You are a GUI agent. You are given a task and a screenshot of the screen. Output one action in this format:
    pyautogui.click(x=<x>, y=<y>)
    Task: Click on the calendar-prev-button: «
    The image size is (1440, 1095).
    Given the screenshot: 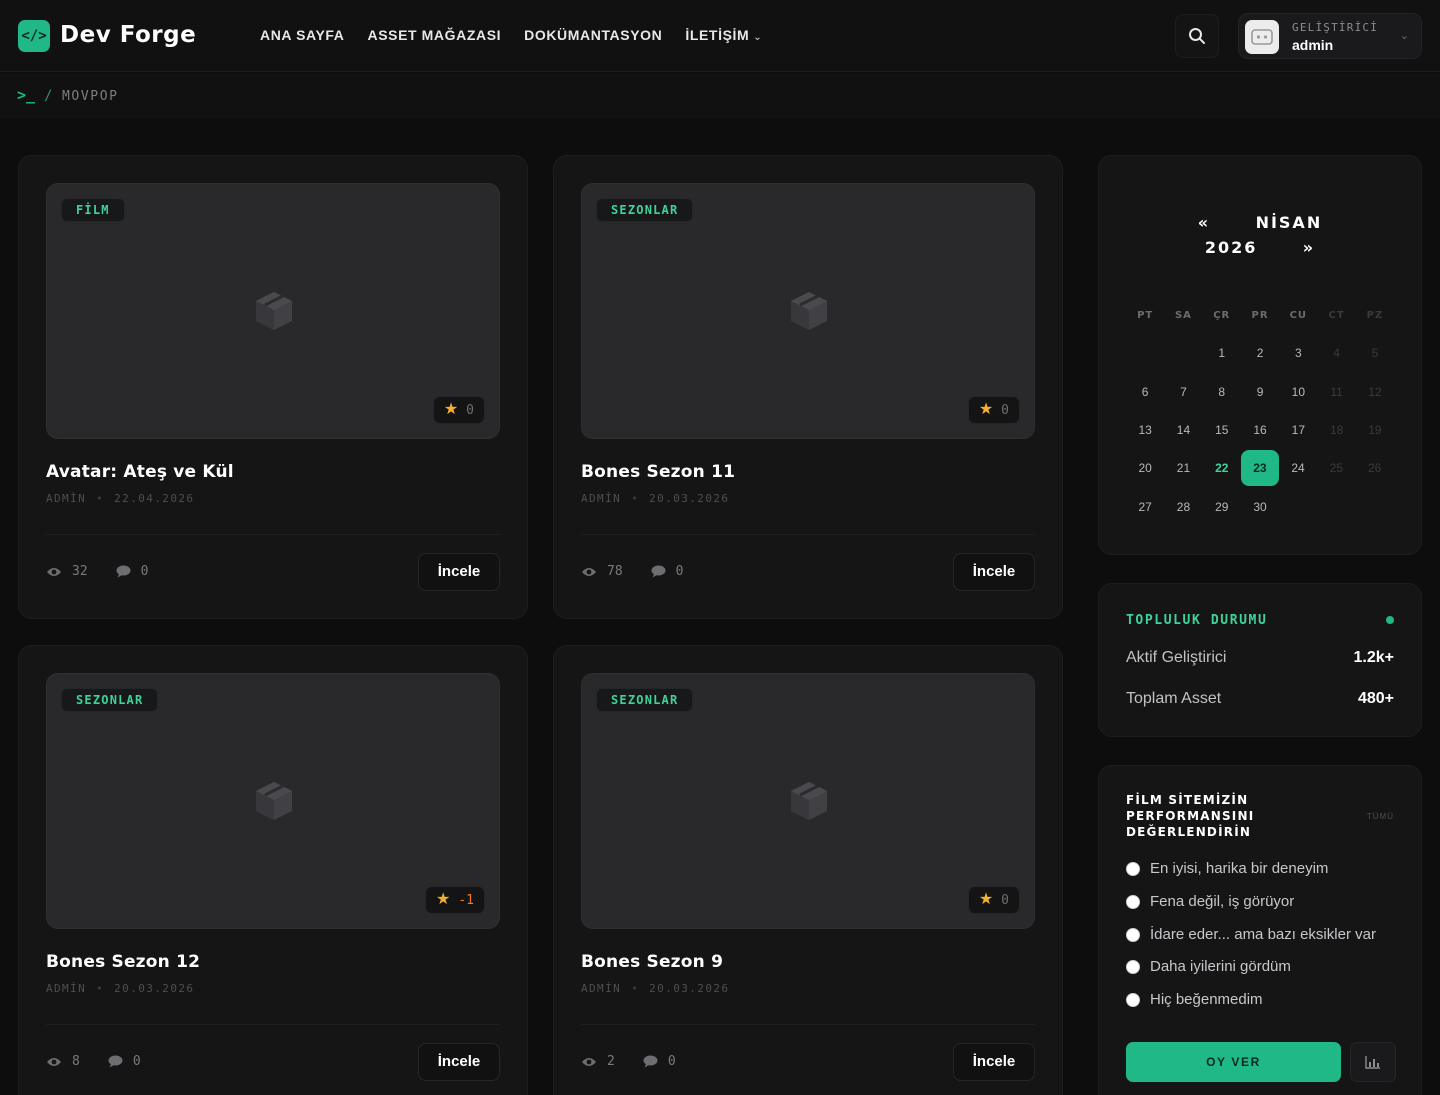 What is the action you would take?
    pyautogui.click(x=1204, y=222)
    